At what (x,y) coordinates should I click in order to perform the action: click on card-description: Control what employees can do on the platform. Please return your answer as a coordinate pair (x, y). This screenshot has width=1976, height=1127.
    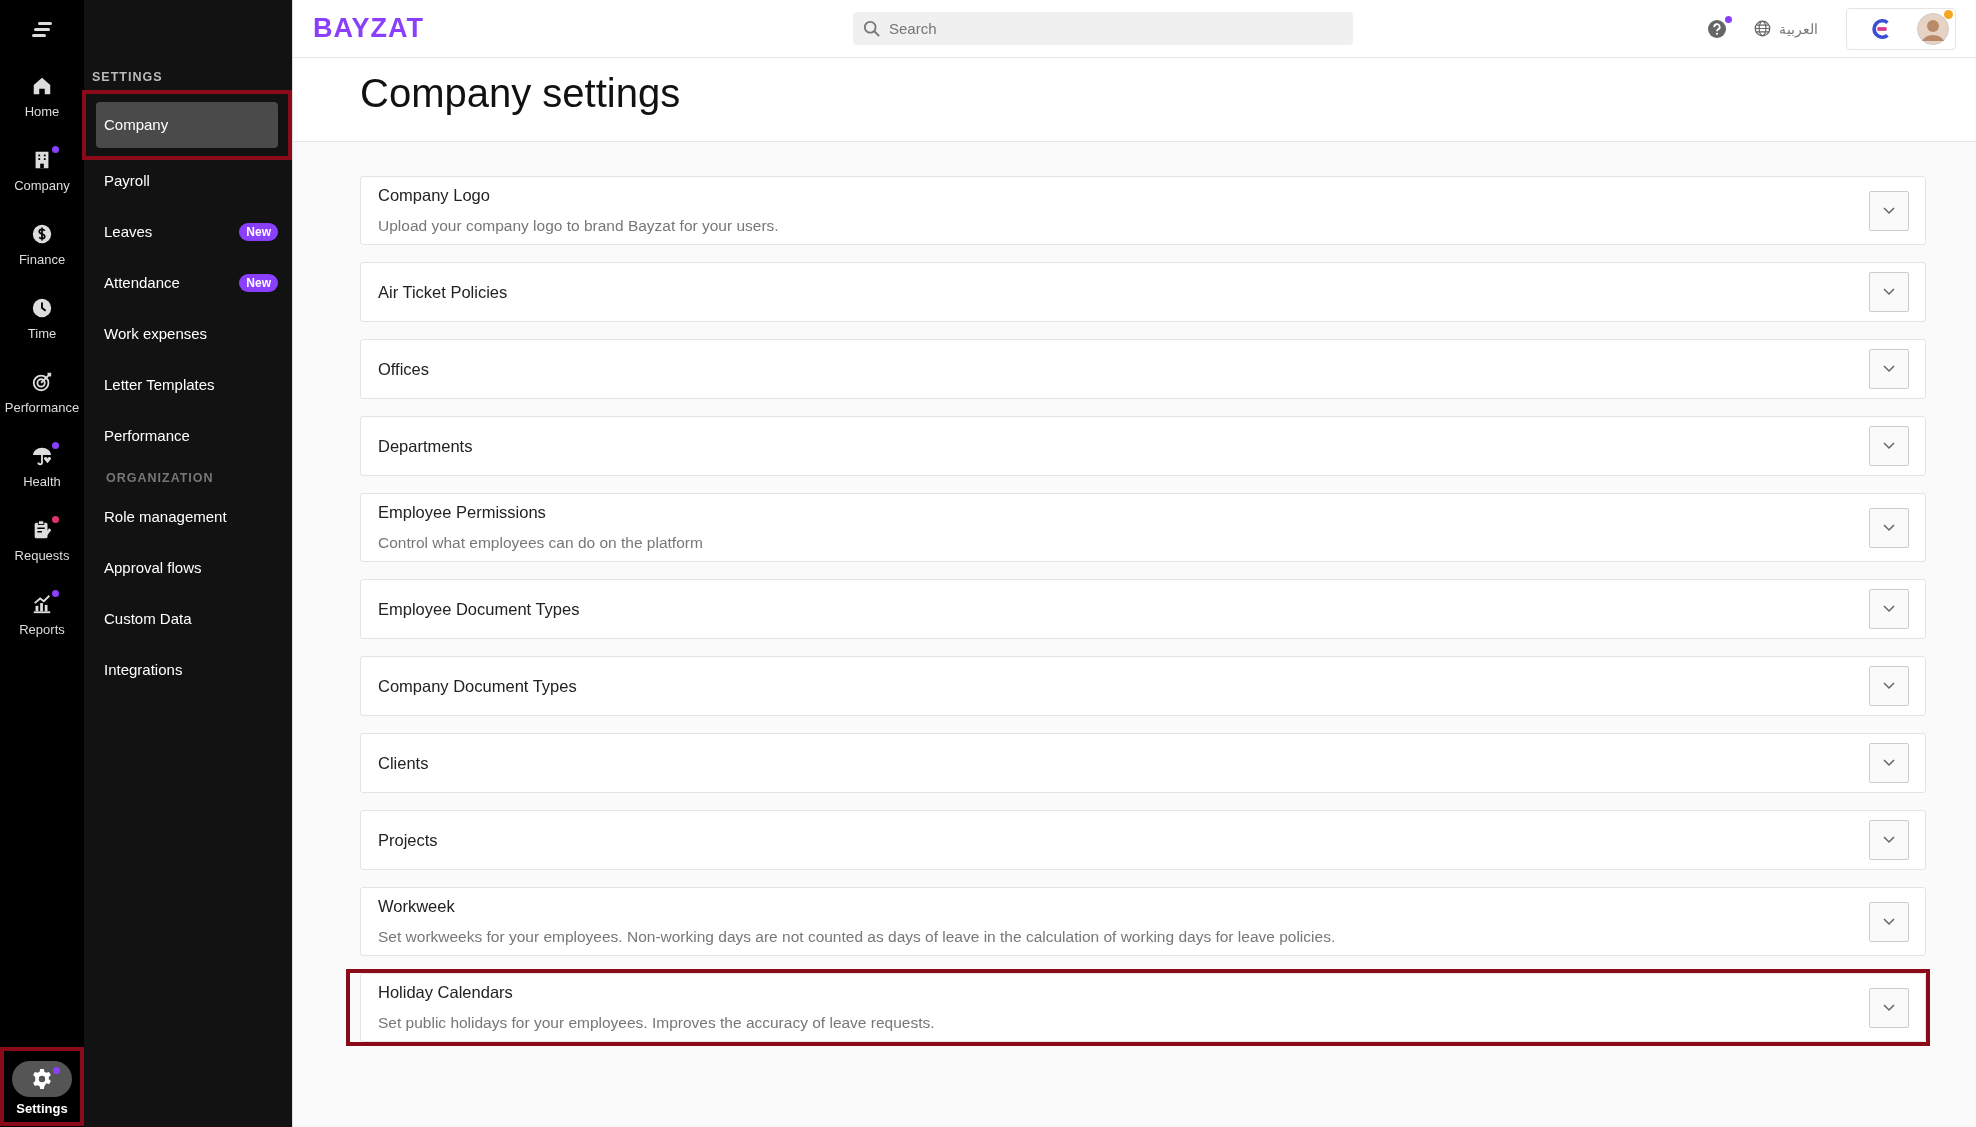
    Looking at the image, I should click on (540, 543).